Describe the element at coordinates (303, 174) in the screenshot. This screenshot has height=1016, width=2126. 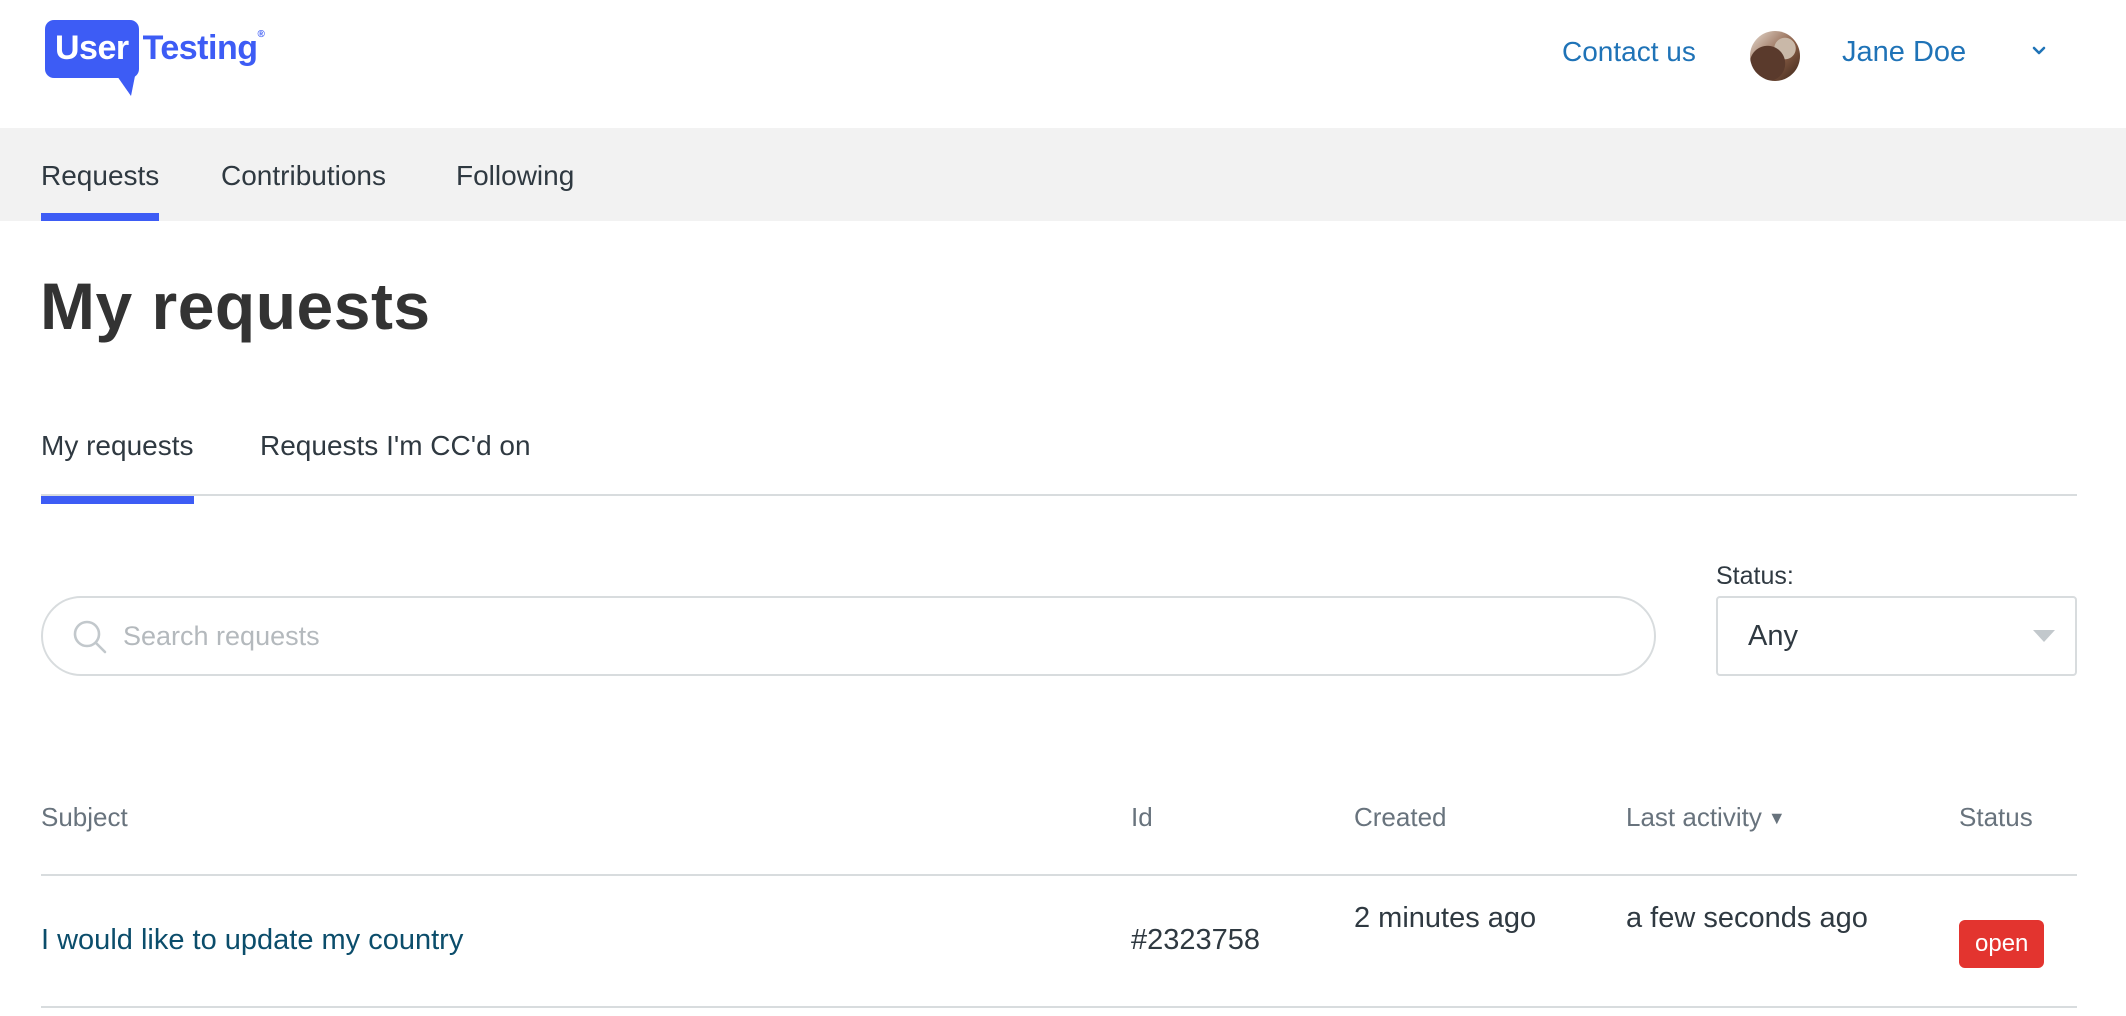
I see `nav-item-contributions: Contributions` at that location.